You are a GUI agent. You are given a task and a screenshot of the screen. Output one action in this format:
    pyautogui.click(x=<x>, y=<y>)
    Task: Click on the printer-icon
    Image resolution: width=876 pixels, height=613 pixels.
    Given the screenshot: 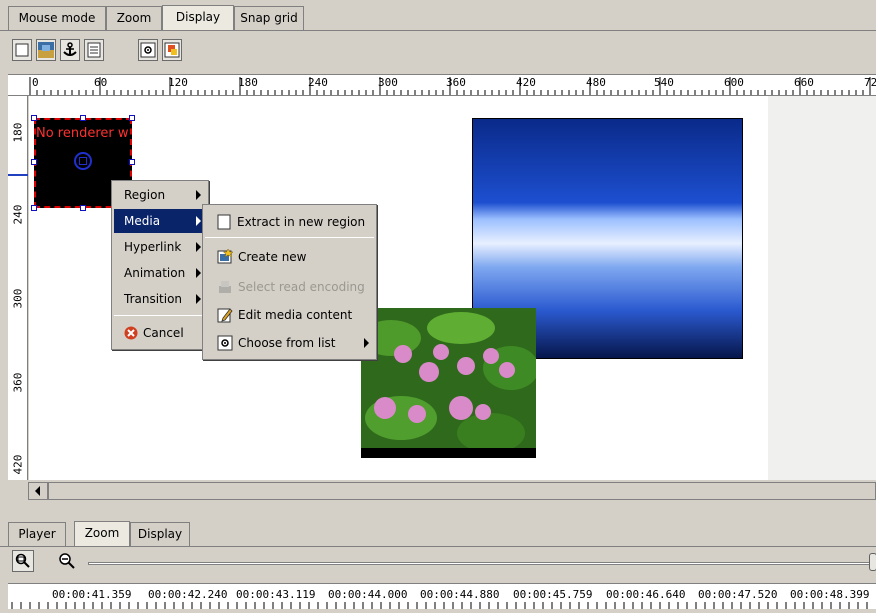 What is the action you would take?
    pyautogui.click(x=225, y=287)
    